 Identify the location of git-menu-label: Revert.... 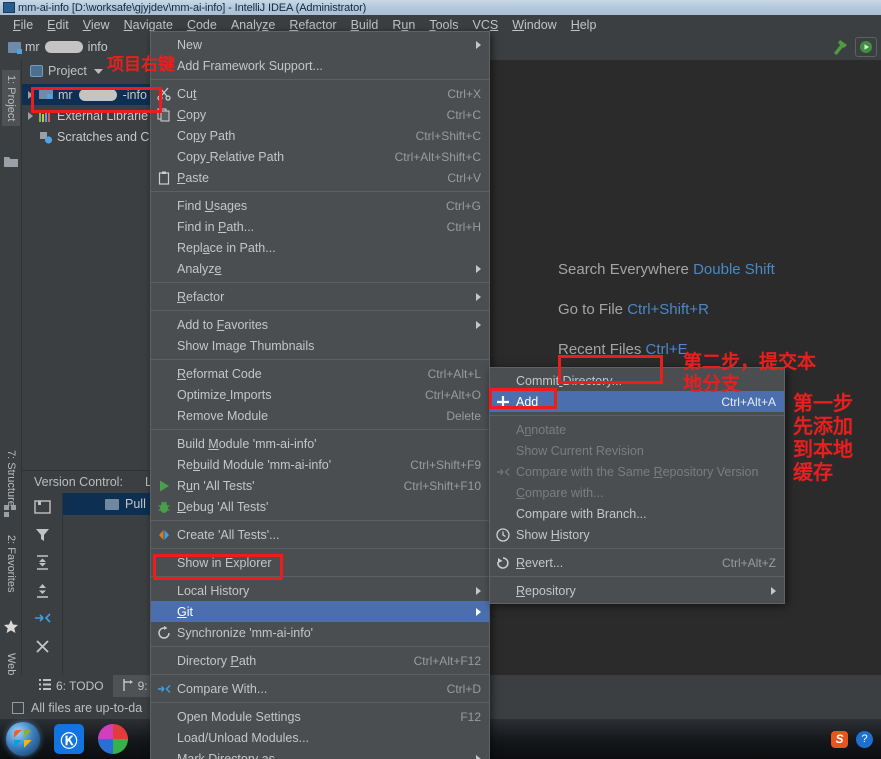
(540, 562).